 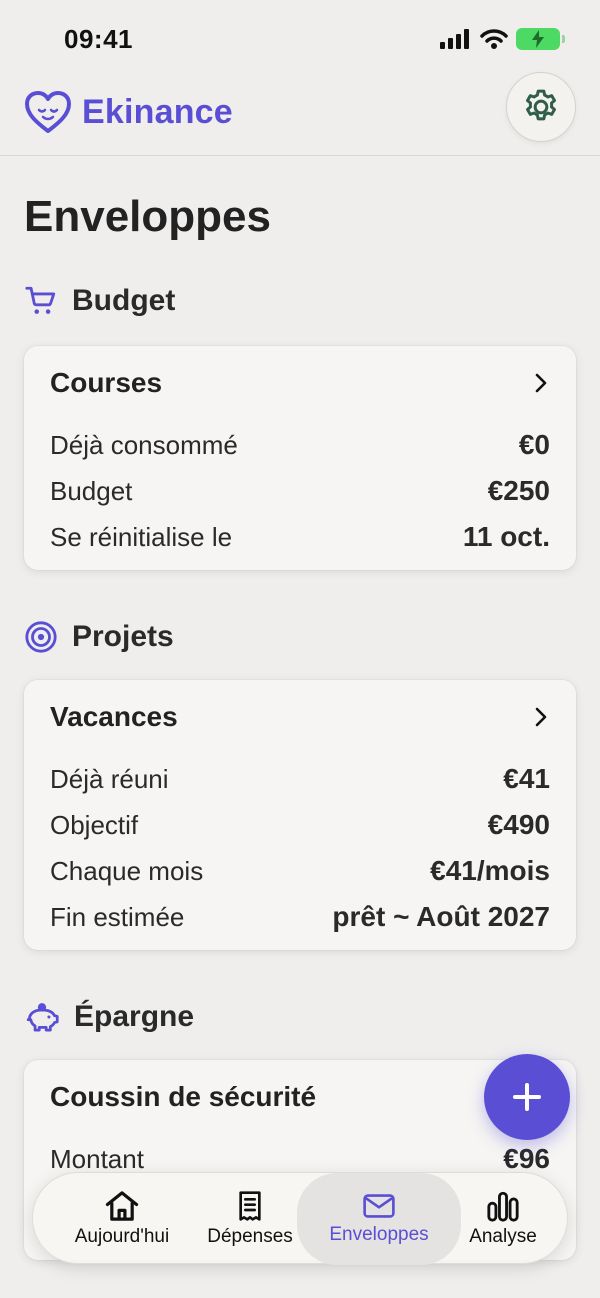 I want to click on settings-button, so click(x=541, y=107).